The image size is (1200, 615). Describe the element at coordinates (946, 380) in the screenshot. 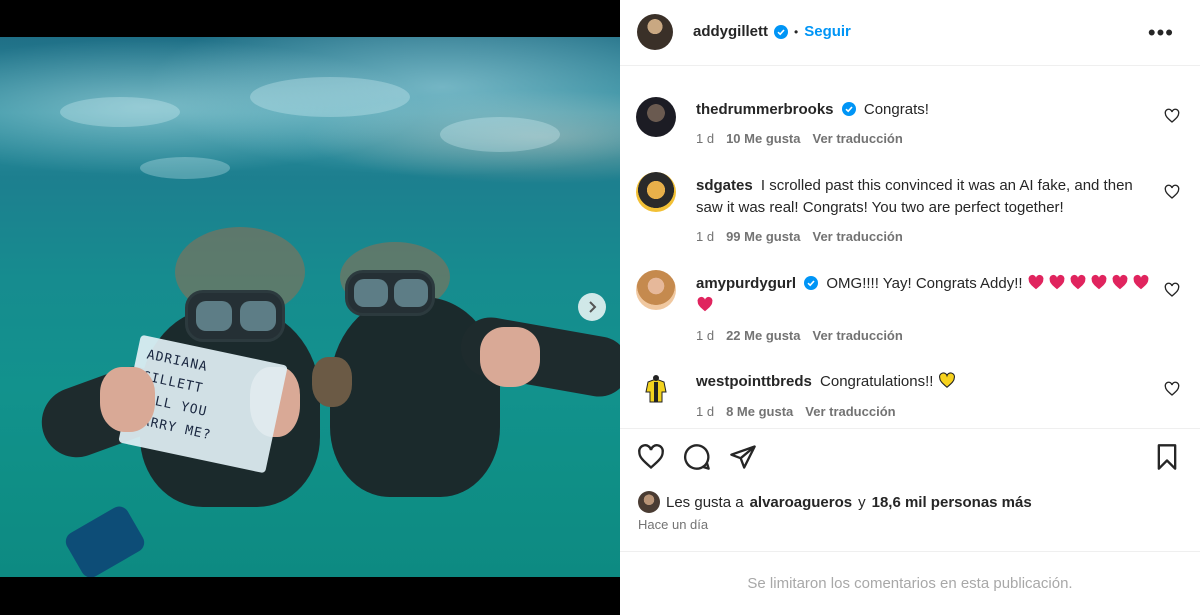

I see `yellow-heart-emoji-icon` at that location.